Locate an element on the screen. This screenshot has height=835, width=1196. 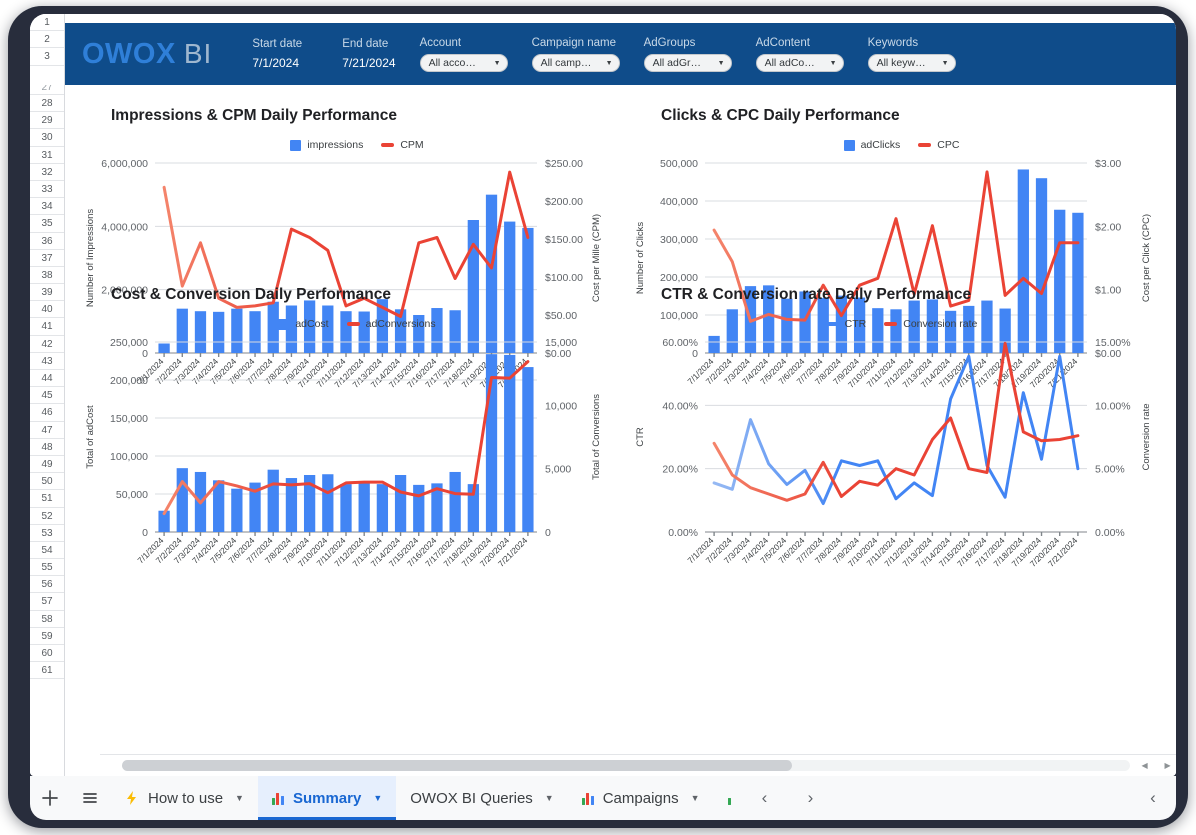
row-number-cell: 54 is located at coordinates (47, 550).